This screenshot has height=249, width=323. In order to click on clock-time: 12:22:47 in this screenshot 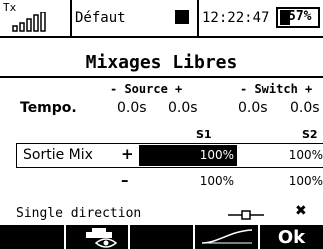, I will do `click(236, 18)`.